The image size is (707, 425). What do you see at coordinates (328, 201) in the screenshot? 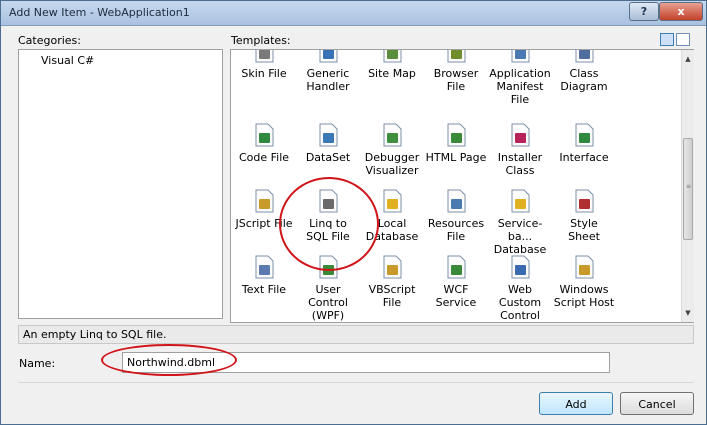
I see `linq-to-sql-file-icon` at bounding box center [328, 201].